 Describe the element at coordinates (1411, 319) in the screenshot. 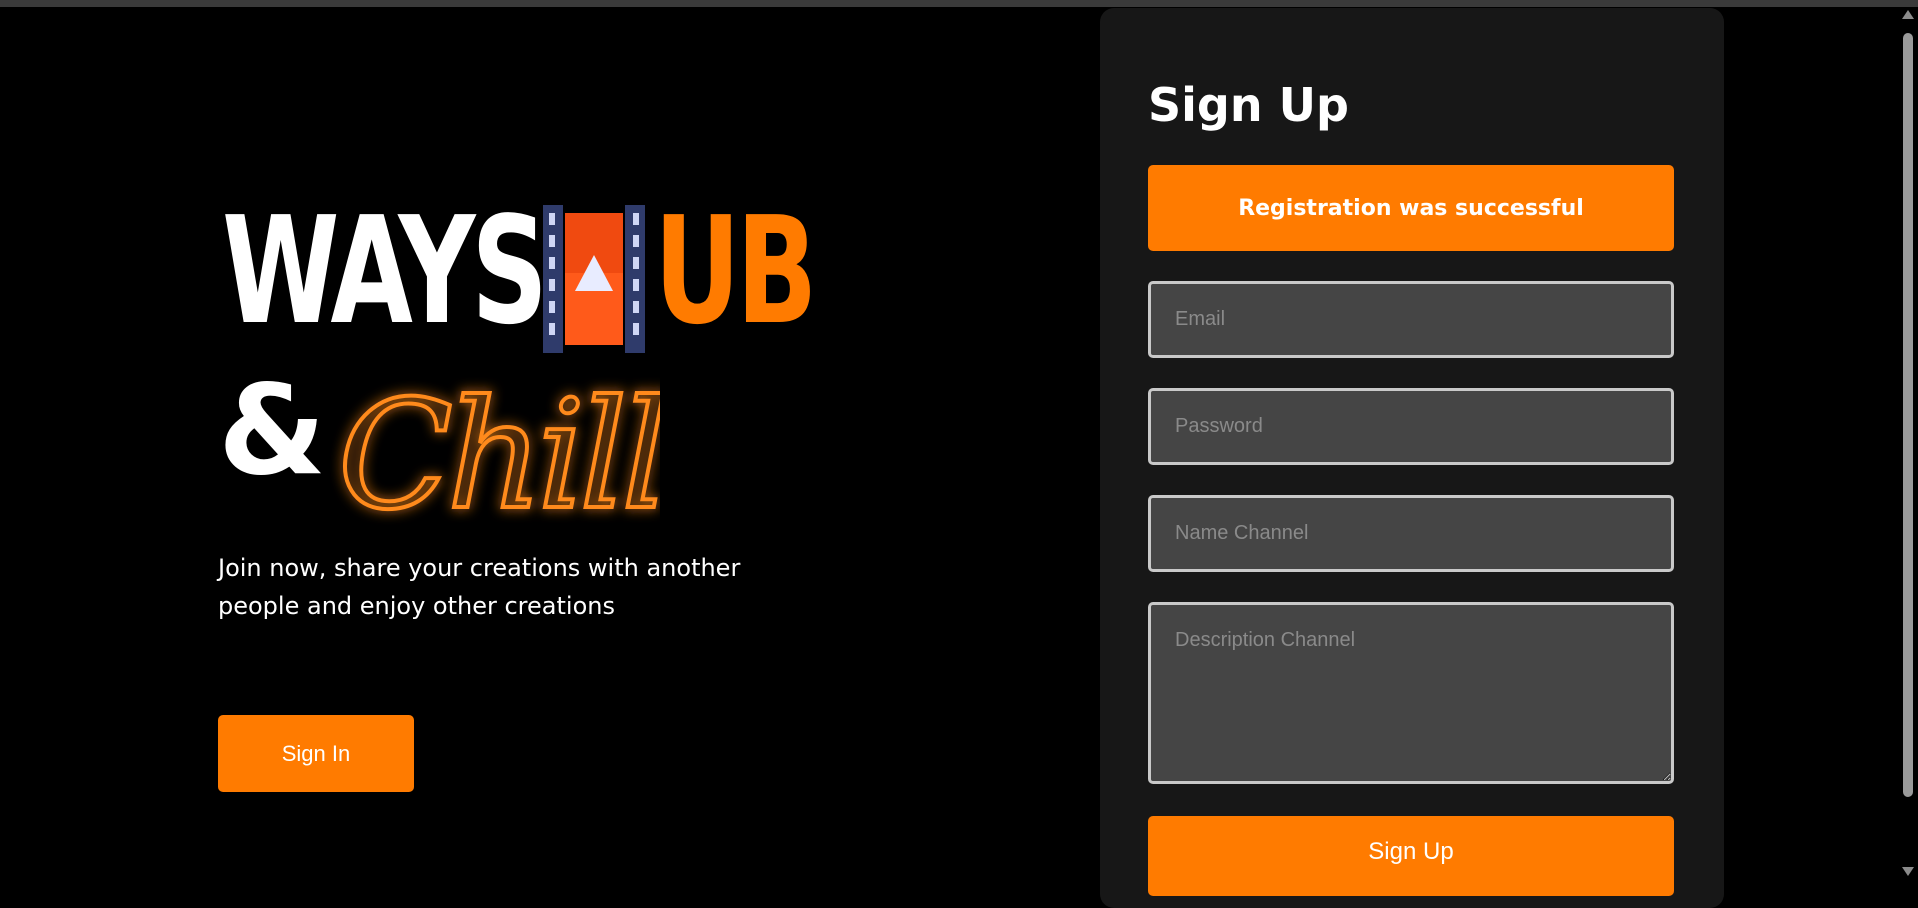

I see `email-field` at that location.